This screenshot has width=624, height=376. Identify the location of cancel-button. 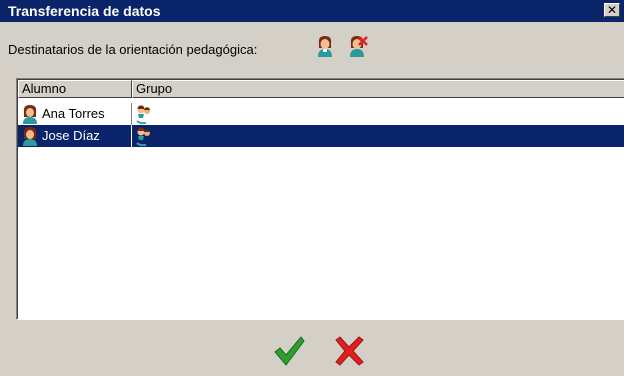
(349, 351).